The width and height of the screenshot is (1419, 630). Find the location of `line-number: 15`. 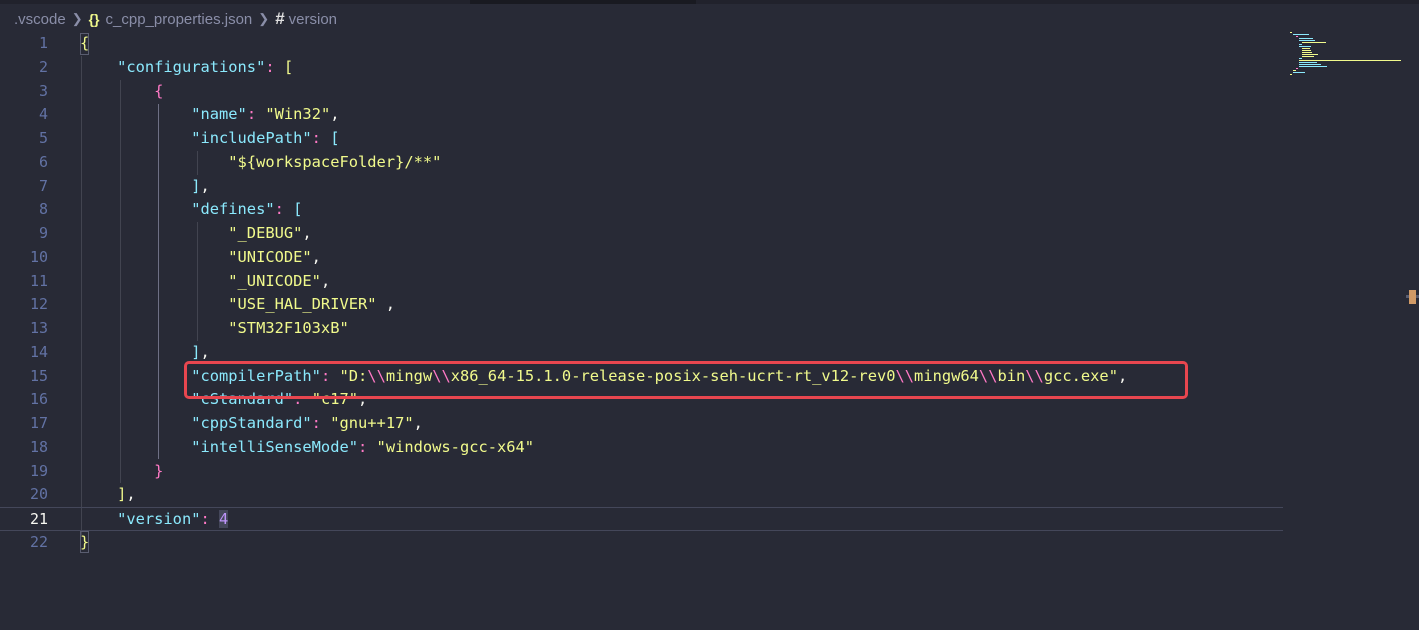

line-number: 15 is located at coordinates (38, 375).